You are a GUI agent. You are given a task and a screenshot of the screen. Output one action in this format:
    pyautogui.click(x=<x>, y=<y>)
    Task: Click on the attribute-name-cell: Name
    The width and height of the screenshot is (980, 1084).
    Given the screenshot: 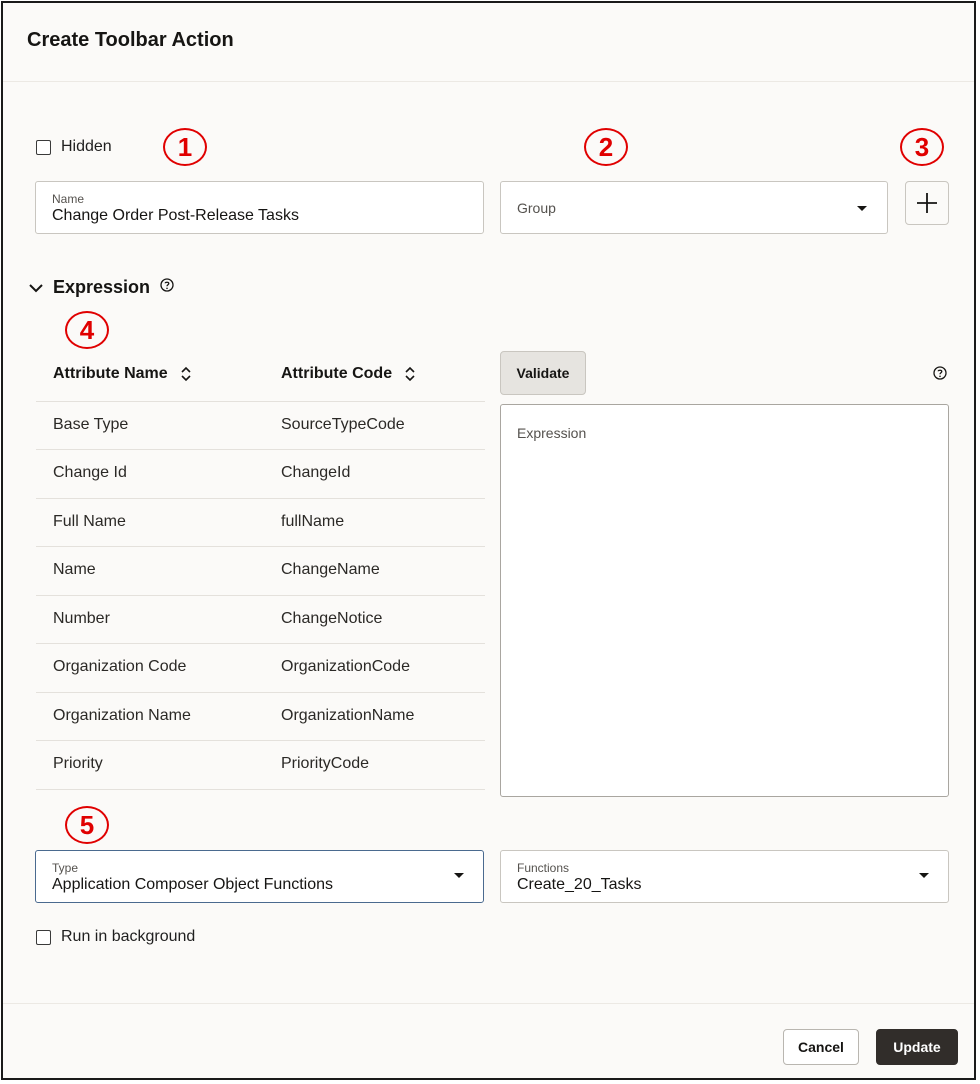 What is the action you would take?
    pyautogui.click(x=74, y=569)
    